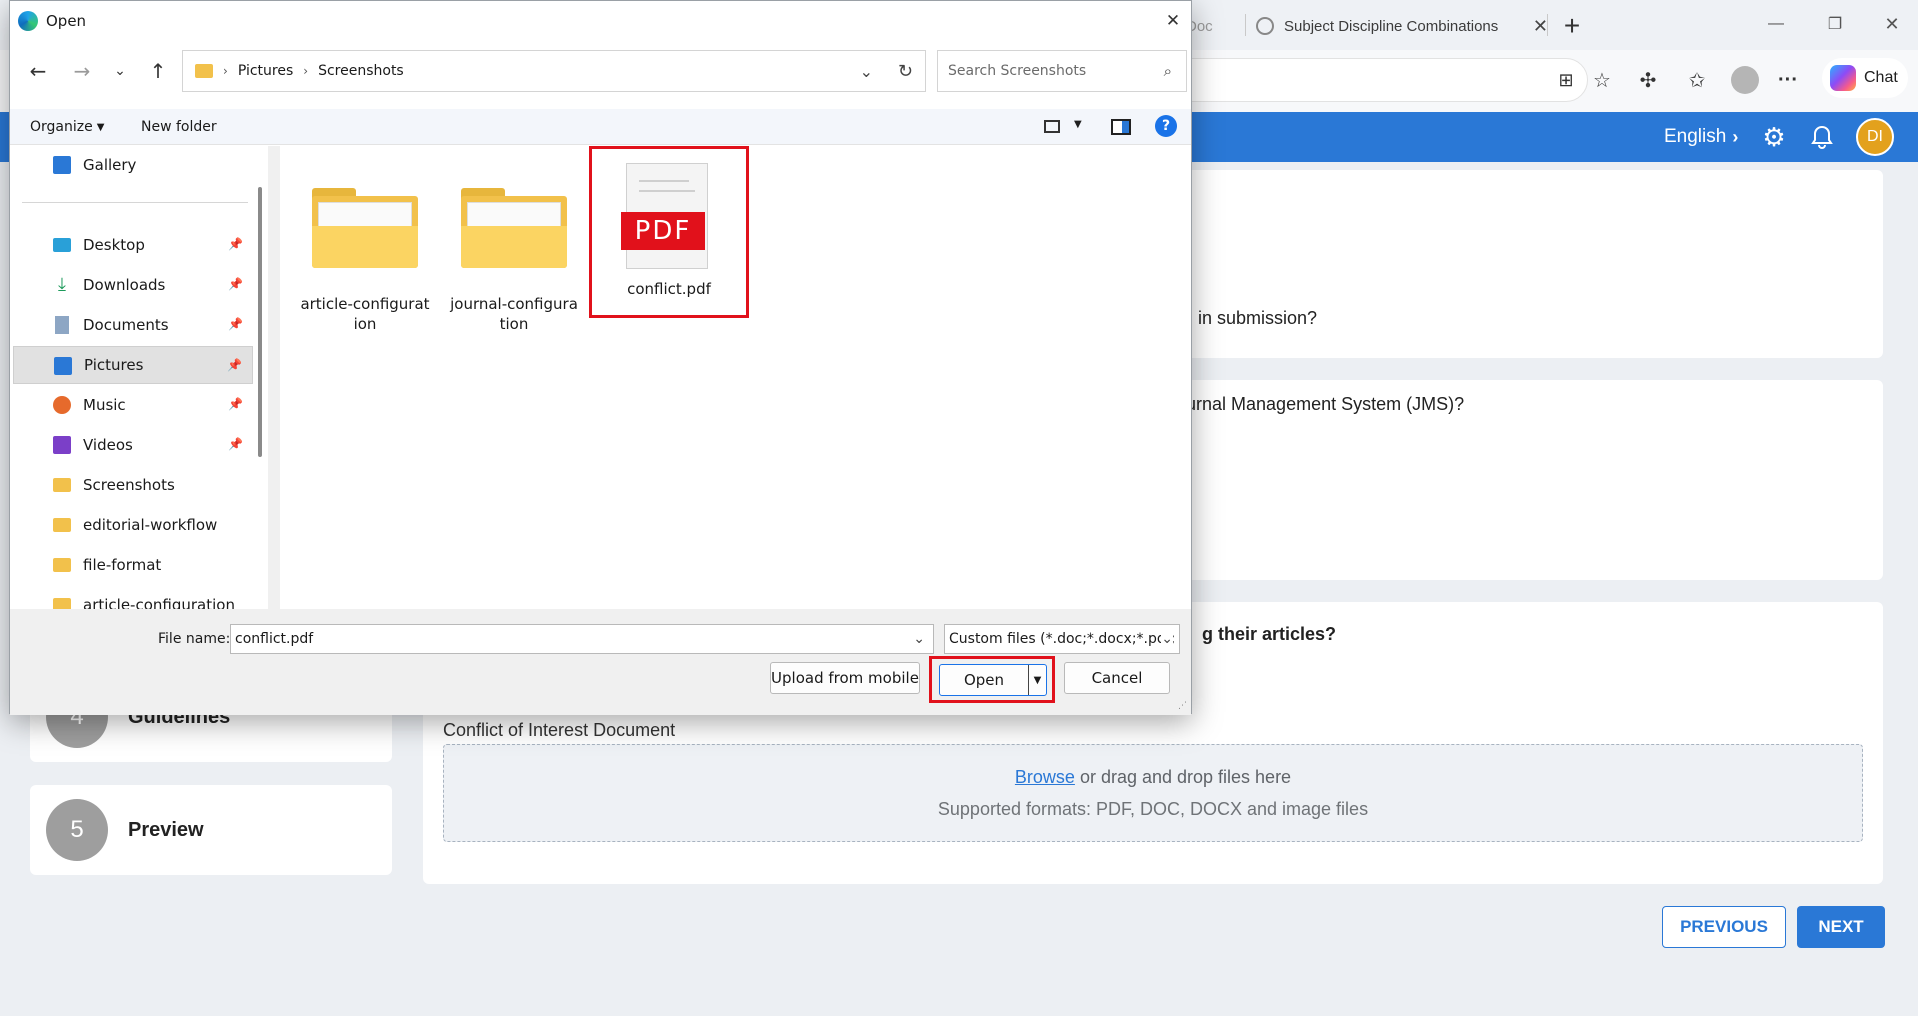  Describe the element at coordinates (1540, 26) in the screenshot. I see `close-tab-icon: ✕` at that location.